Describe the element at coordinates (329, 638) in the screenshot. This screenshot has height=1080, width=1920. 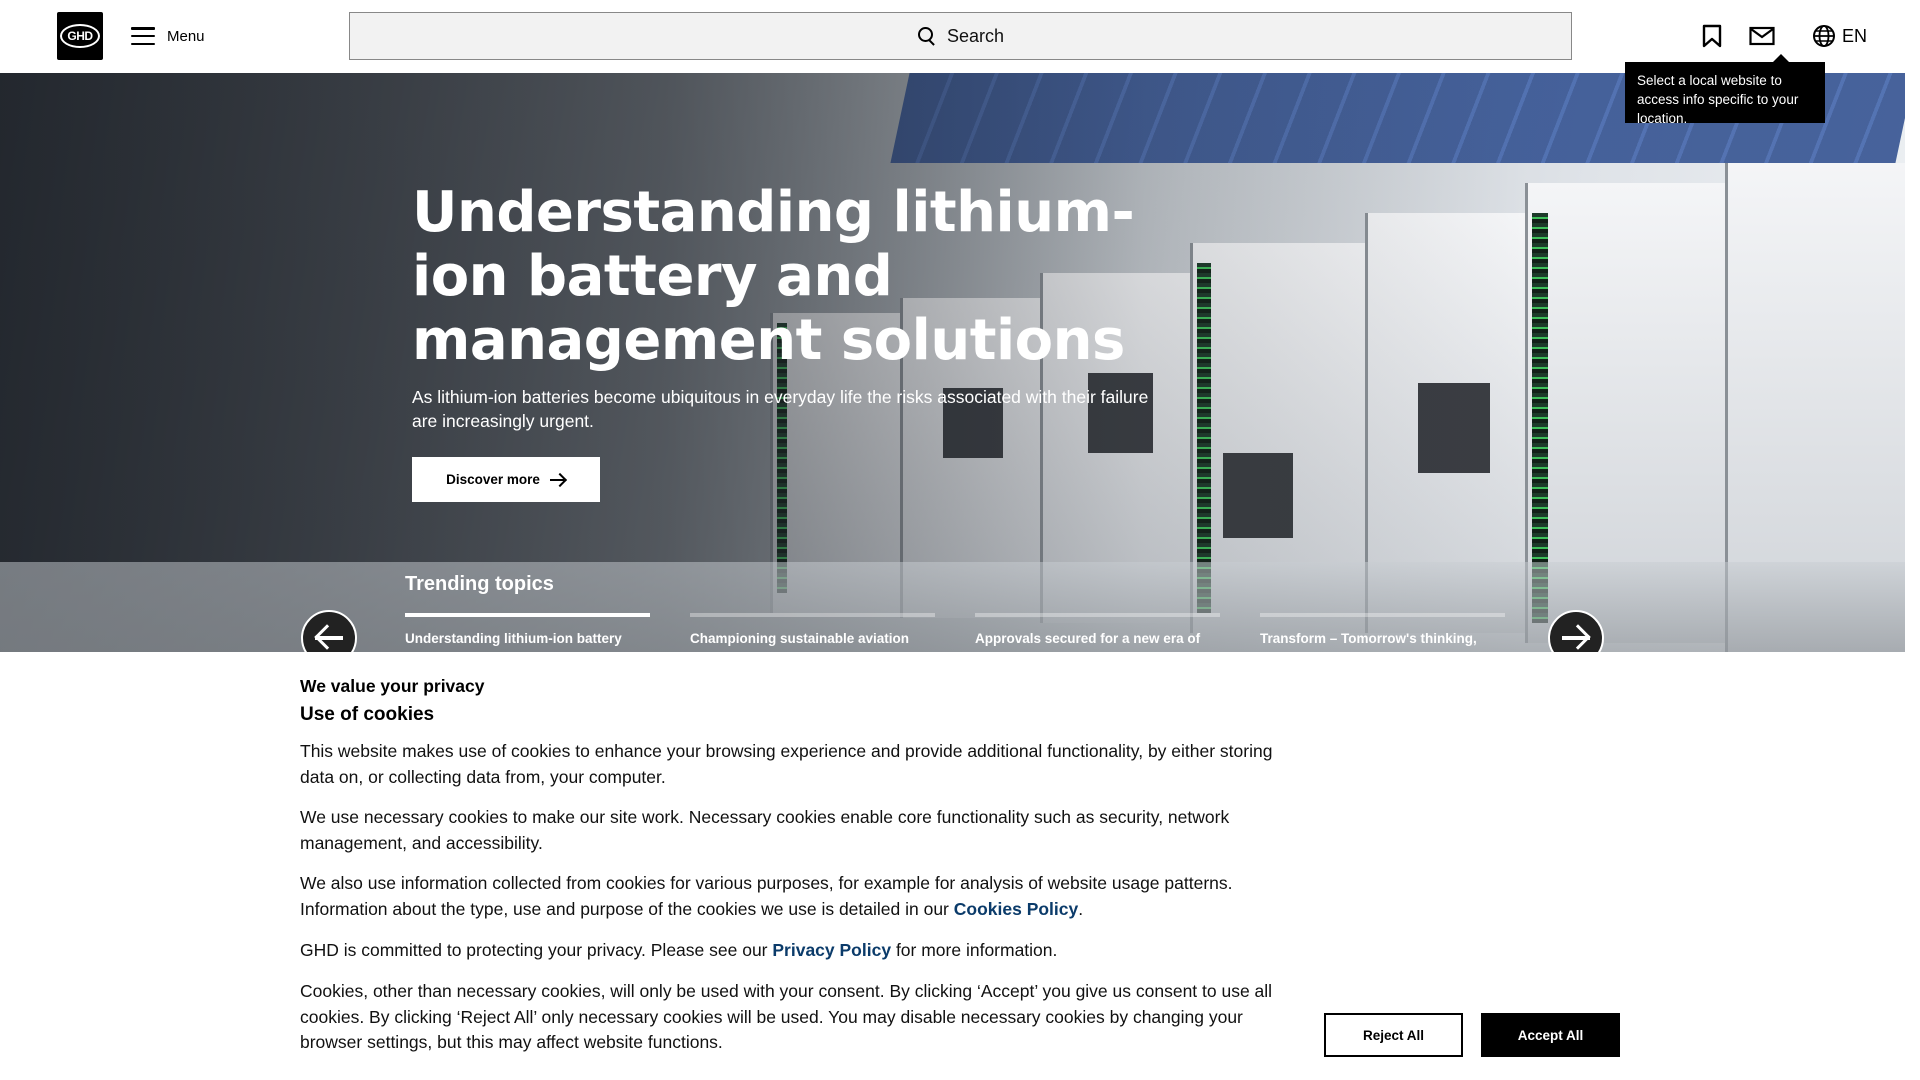
I see `arrow-left-icon` at that location.